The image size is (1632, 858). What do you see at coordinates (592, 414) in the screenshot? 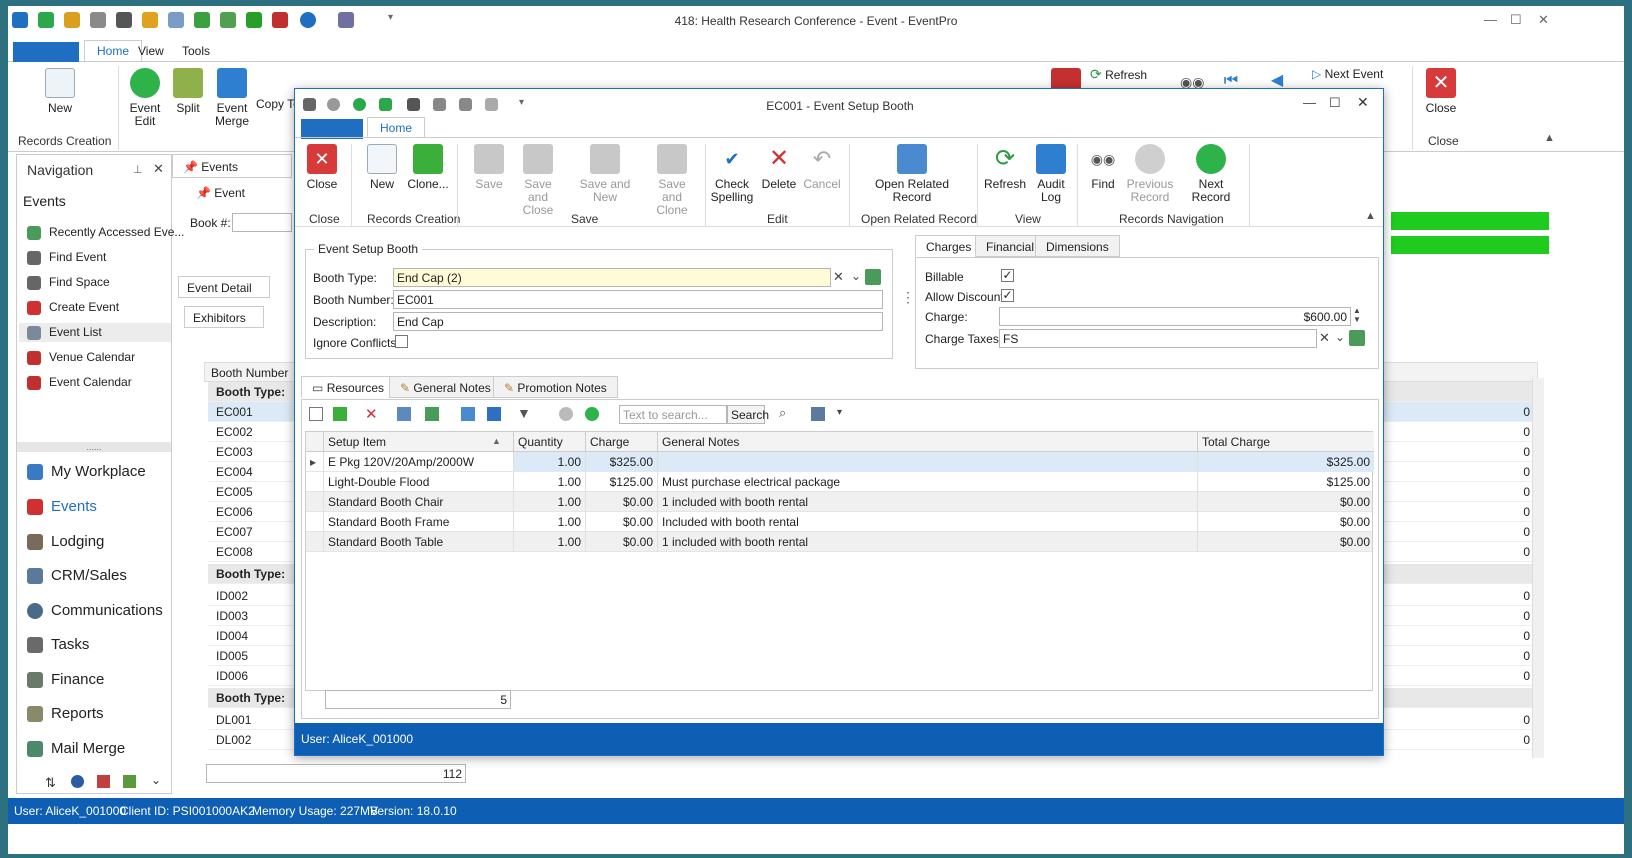
I see `move-down-icon` at bounding box center [592, 414].